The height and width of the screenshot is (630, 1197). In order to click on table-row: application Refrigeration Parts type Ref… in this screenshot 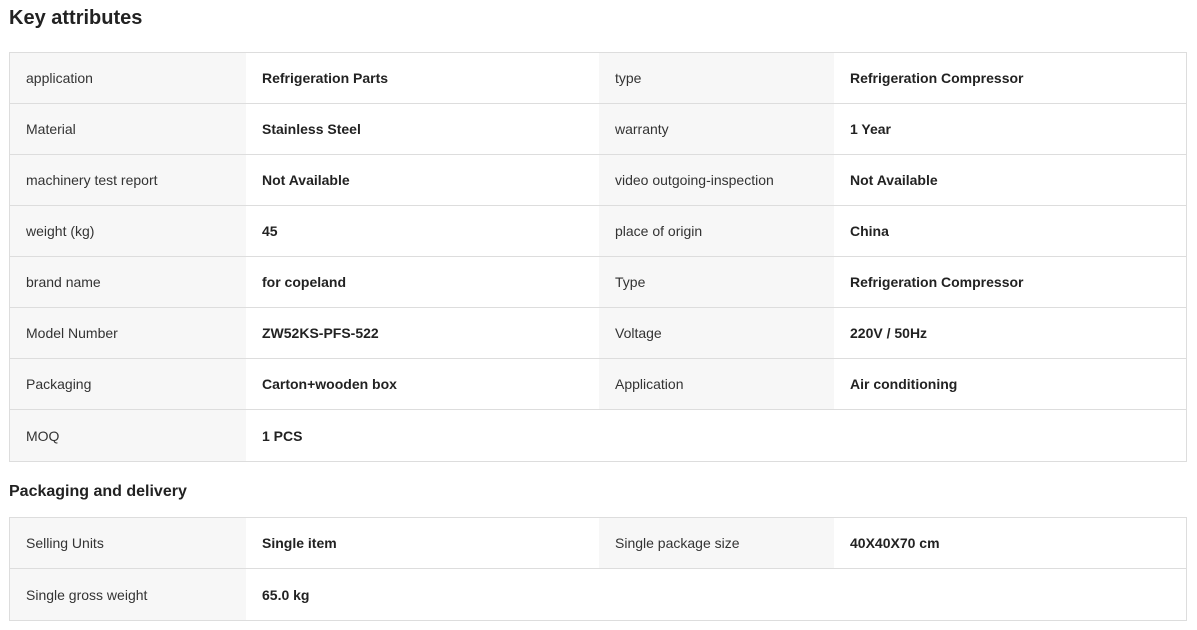, I will do `click(598, 78)`.